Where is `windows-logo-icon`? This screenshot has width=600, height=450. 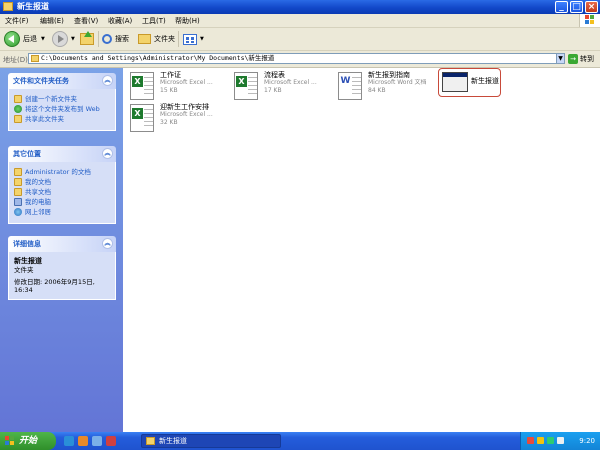 windows-logo-icon is located at coordinates (589, 20).